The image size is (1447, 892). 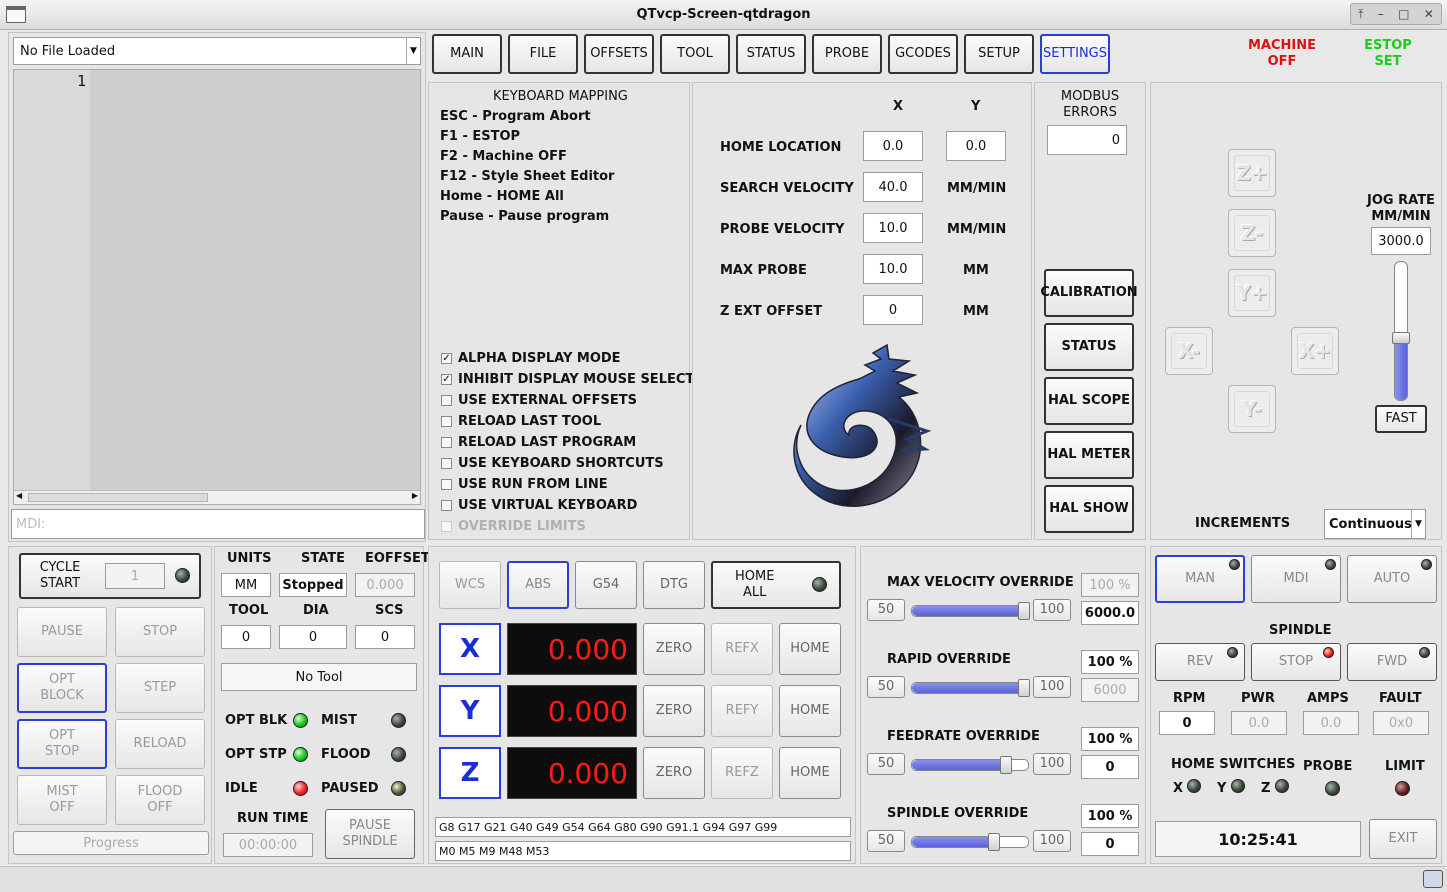 I want to click on tab-setup: SETUP, so click(x=999, y=54).